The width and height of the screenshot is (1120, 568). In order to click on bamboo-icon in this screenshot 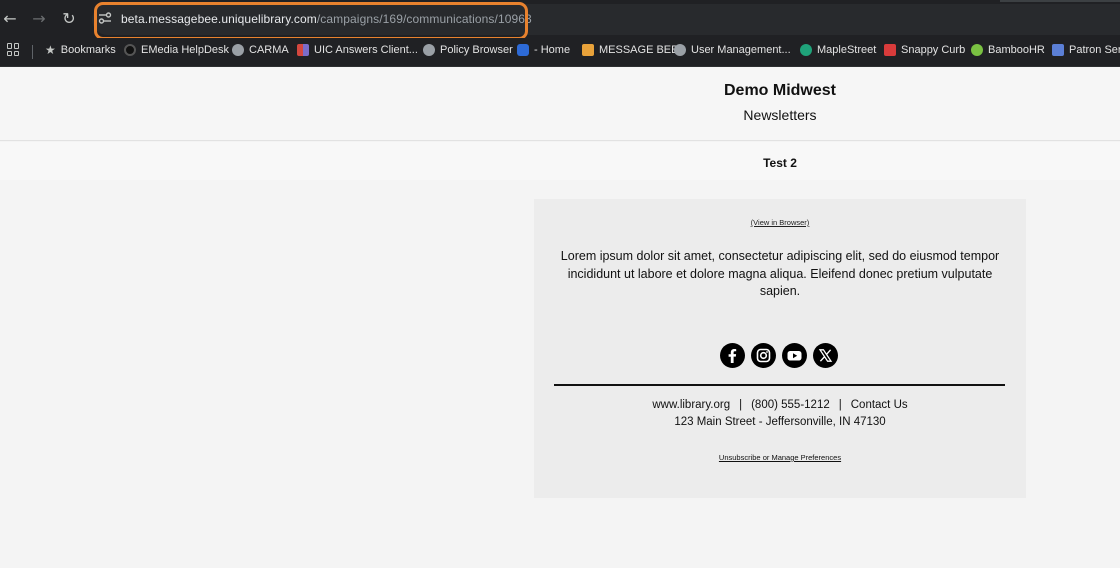, I will do `click(977, 50)`.